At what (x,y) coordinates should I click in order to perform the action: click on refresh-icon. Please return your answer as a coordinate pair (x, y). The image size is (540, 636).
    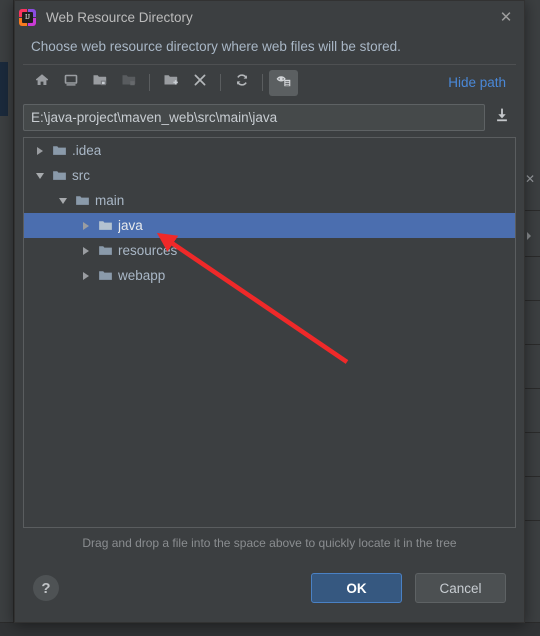
    Looking at the image, I should click on (242, 82).